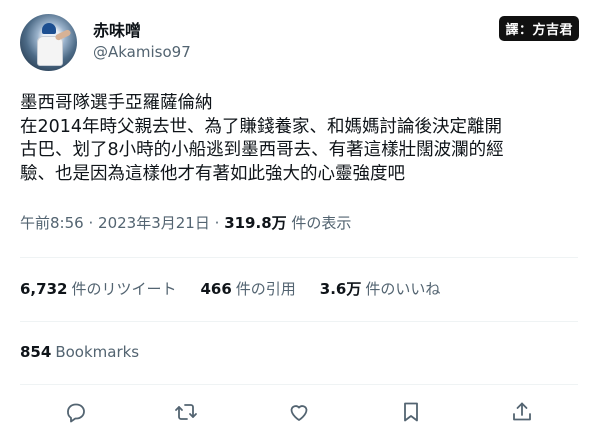 The height and width of the screenshot is (441, 598). Describe the element at coordinates (300, 43) in the screenshot. I see `tweet-header: 赤味噌 @Akamiso97` at that location.